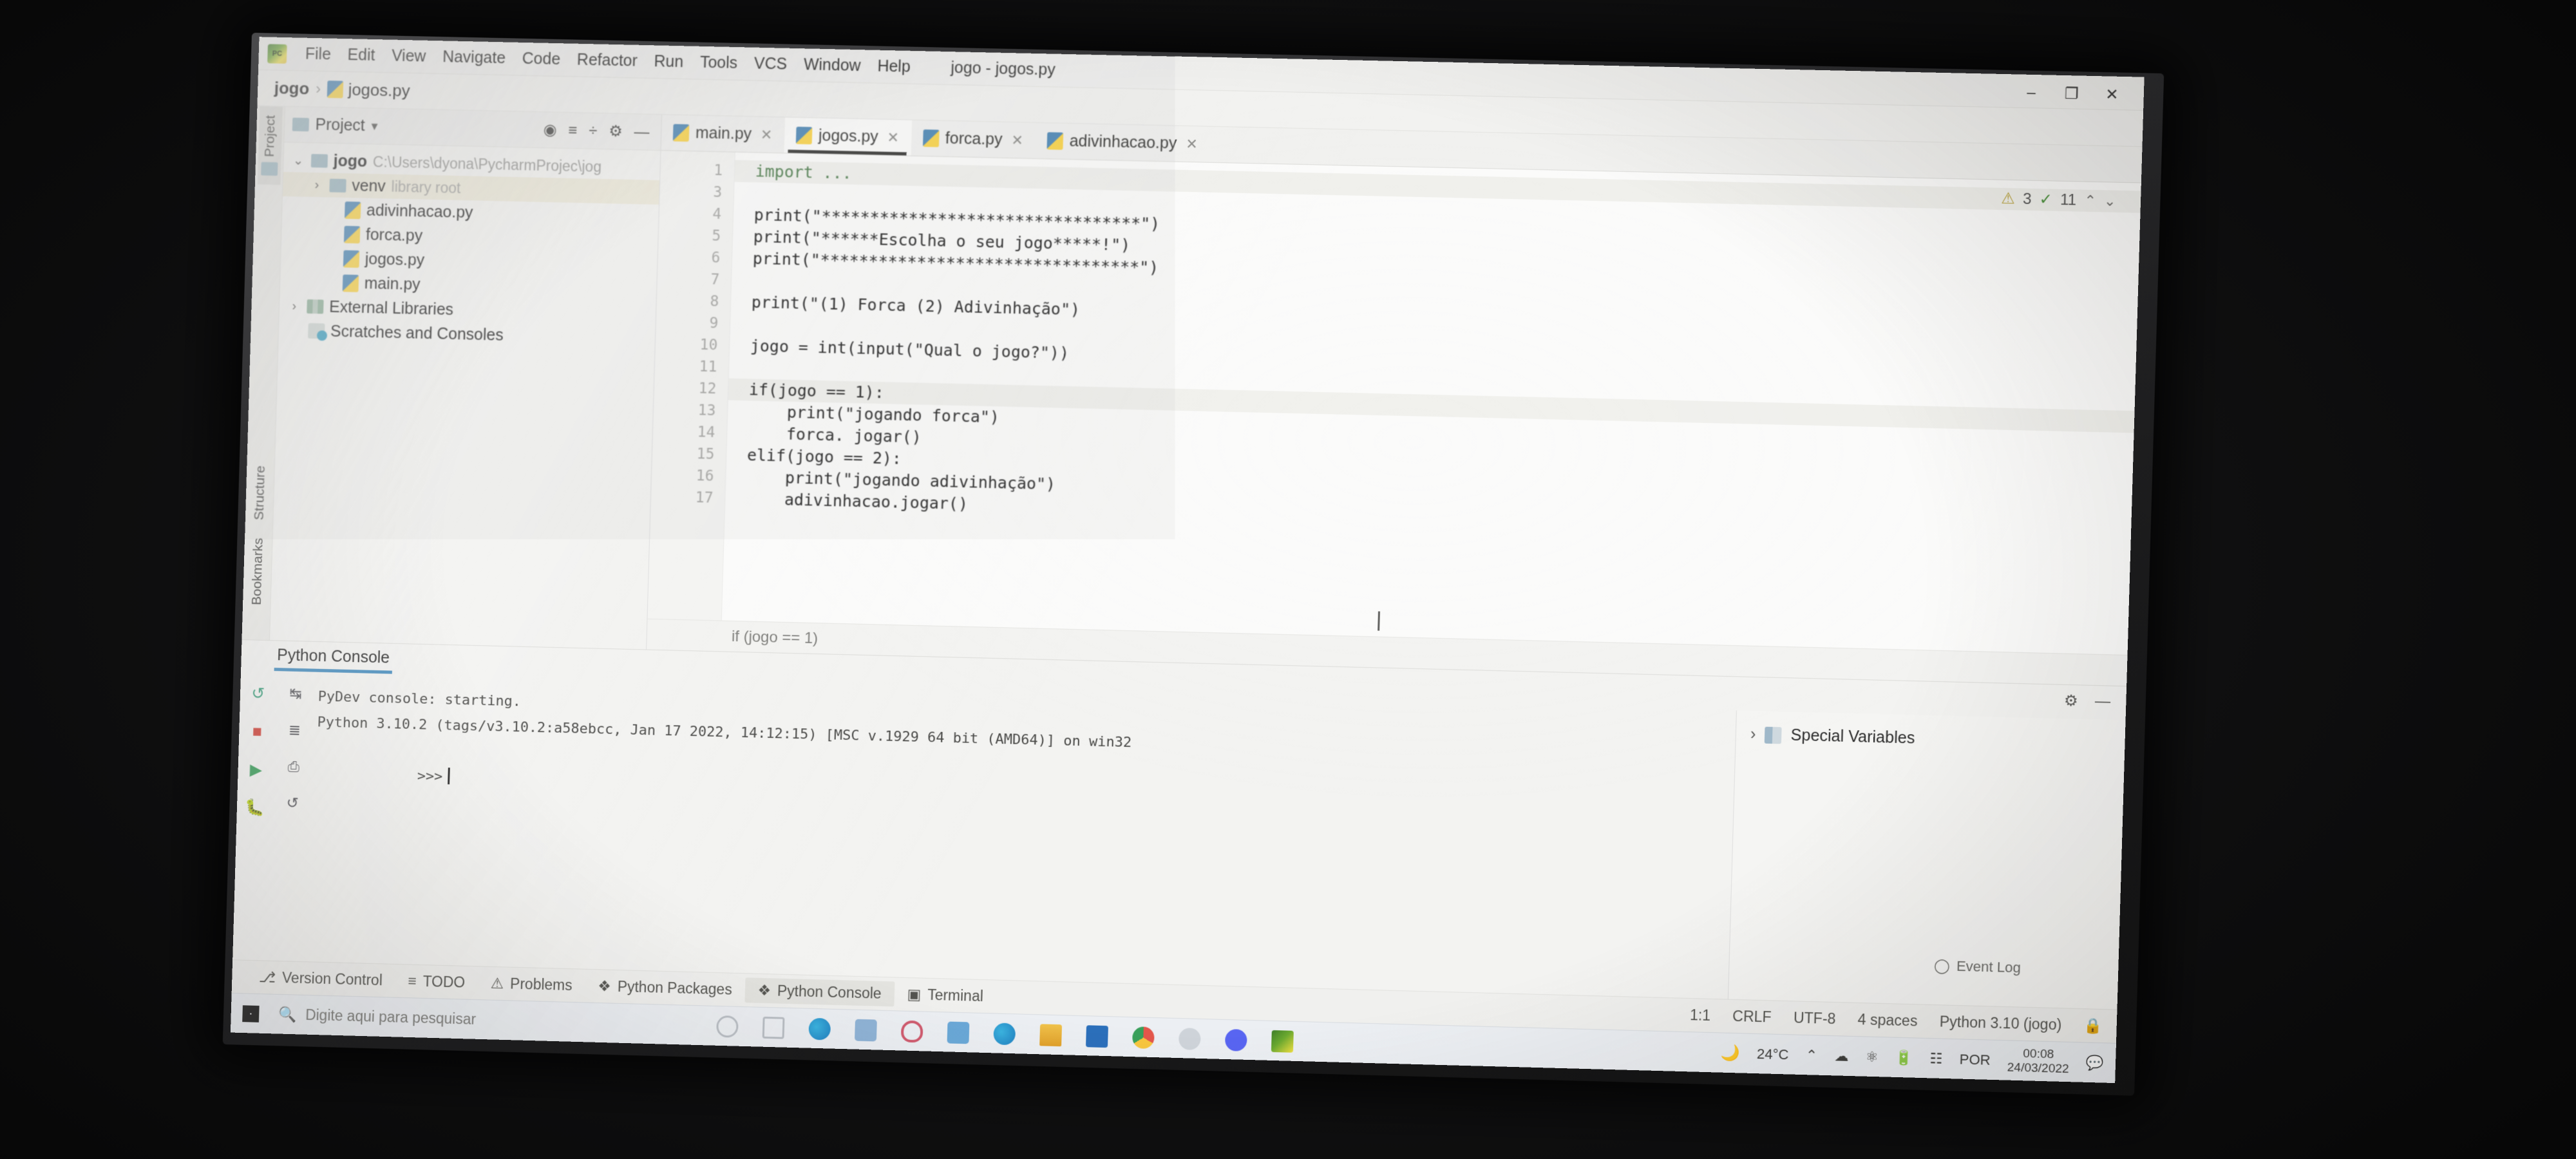  What do you see at coordinates (1975, 1059) in the screenshot?
I see `language-indicator: POR` at bounding box center [1975, 1059].